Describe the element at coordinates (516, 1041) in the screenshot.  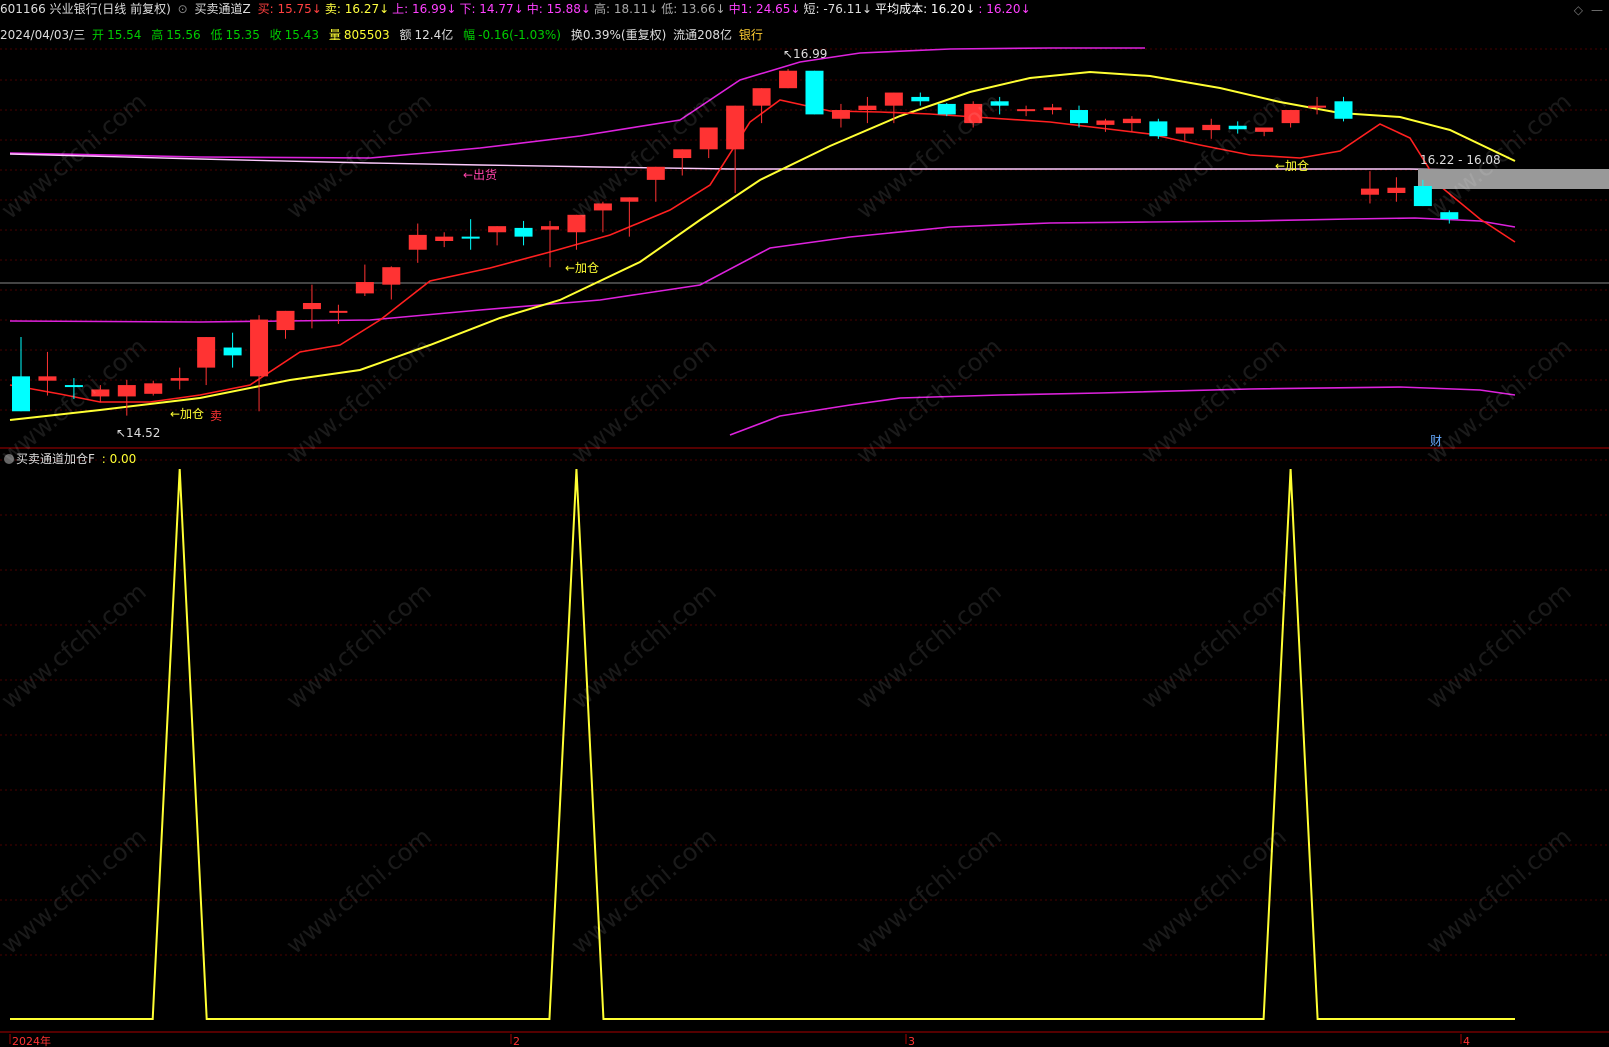
I see `x-axis-label: 2` at that location.